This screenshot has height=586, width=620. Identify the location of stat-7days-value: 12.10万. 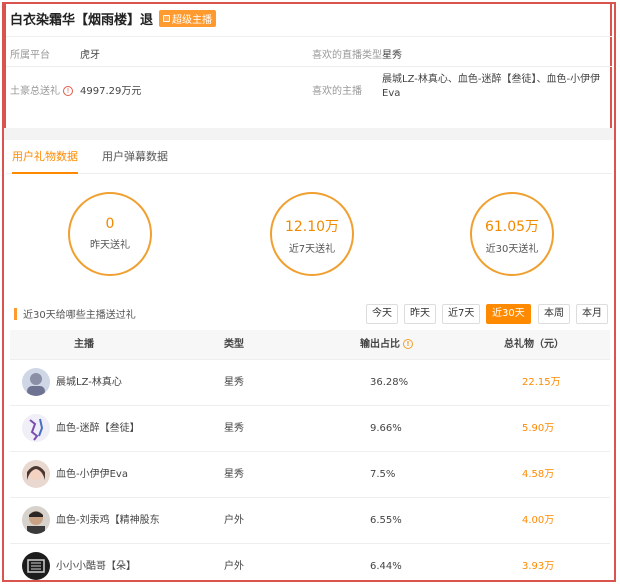
(312, 227).